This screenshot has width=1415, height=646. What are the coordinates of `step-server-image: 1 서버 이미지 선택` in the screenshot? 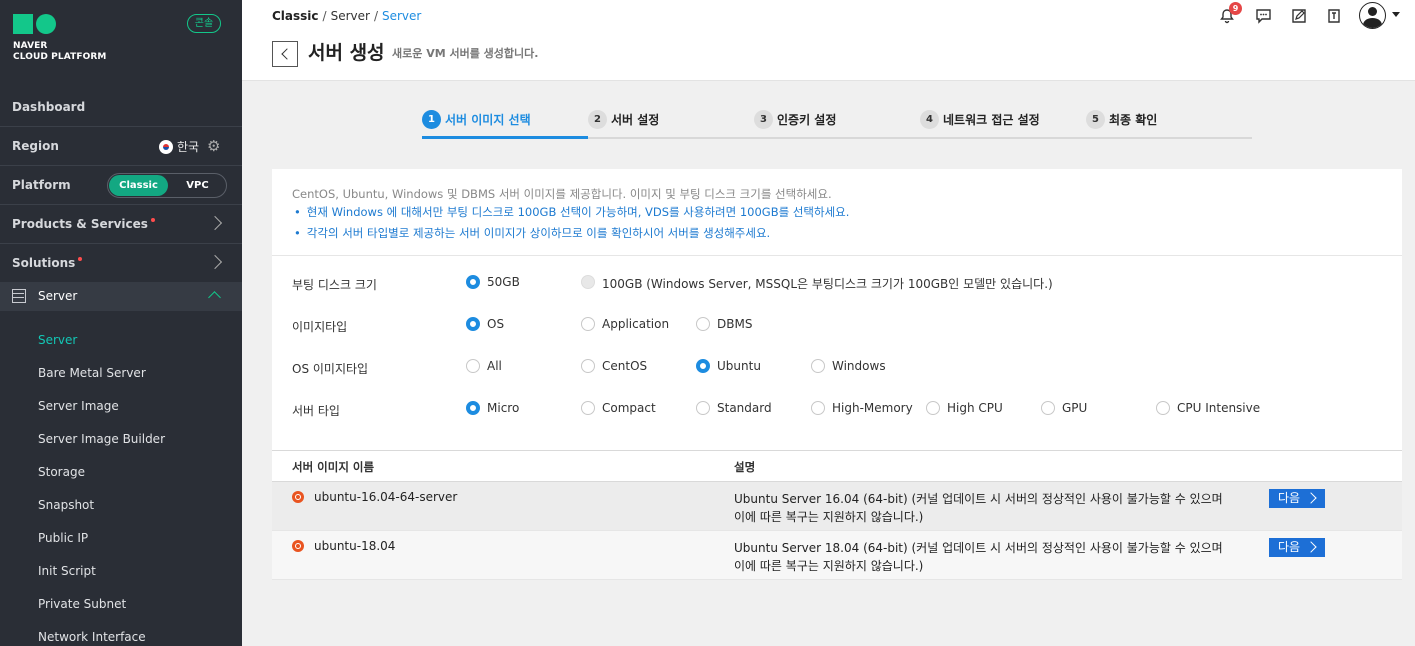 It's located at (476, 124).